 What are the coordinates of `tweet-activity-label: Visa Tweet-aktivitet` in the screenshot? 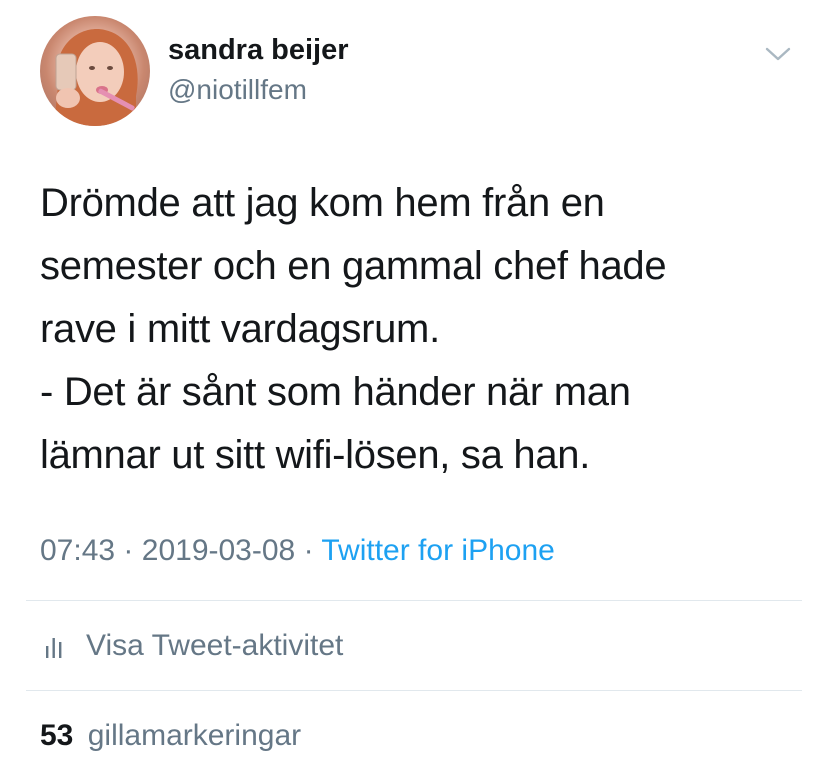 It's located at (215, 645).